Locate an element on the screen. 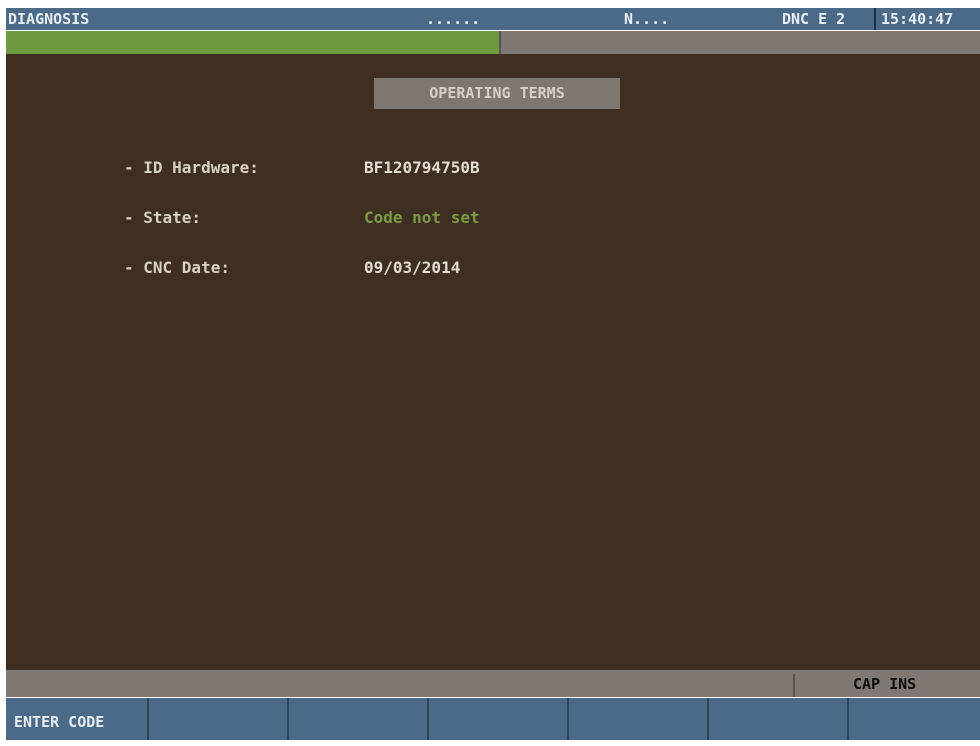  keyboard-mode: CAP INS is located at coordinates (885, 684).